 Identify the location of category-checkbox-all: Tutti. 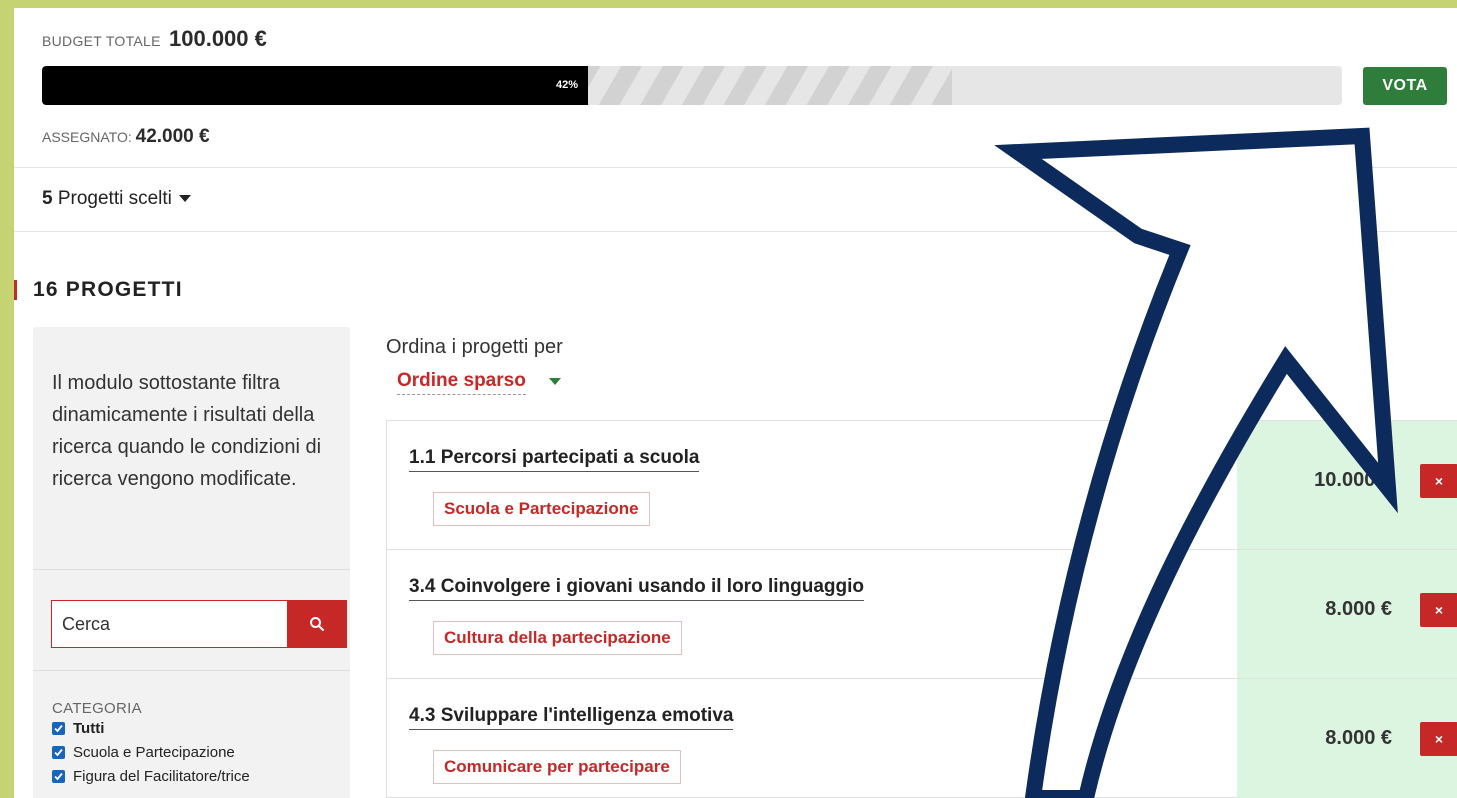
(78, 728).